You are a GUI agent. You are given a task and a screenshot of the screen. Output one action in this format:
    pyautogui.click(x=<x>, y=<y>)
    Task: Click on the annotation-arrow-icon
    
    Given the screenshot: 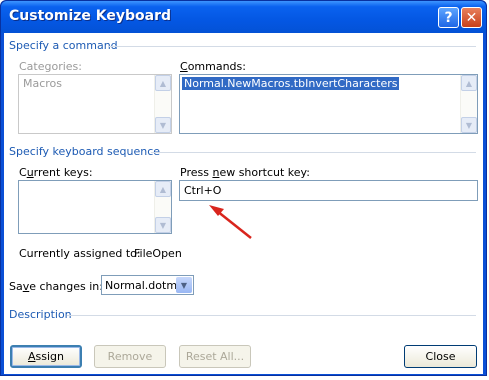 What is the action you would take?
    pyautogui.click(x=230, y=222)
    